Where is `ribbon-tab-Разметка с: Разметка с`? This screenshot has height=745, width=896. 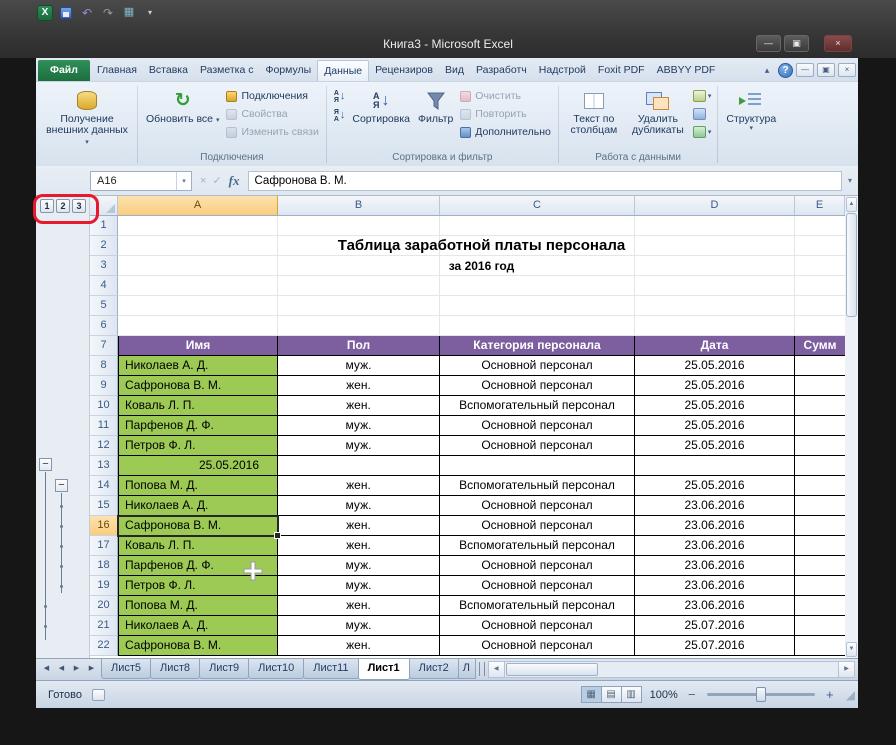 ribbon-tab-Разметка с: Разметка с is located at coordinates (227, 70).